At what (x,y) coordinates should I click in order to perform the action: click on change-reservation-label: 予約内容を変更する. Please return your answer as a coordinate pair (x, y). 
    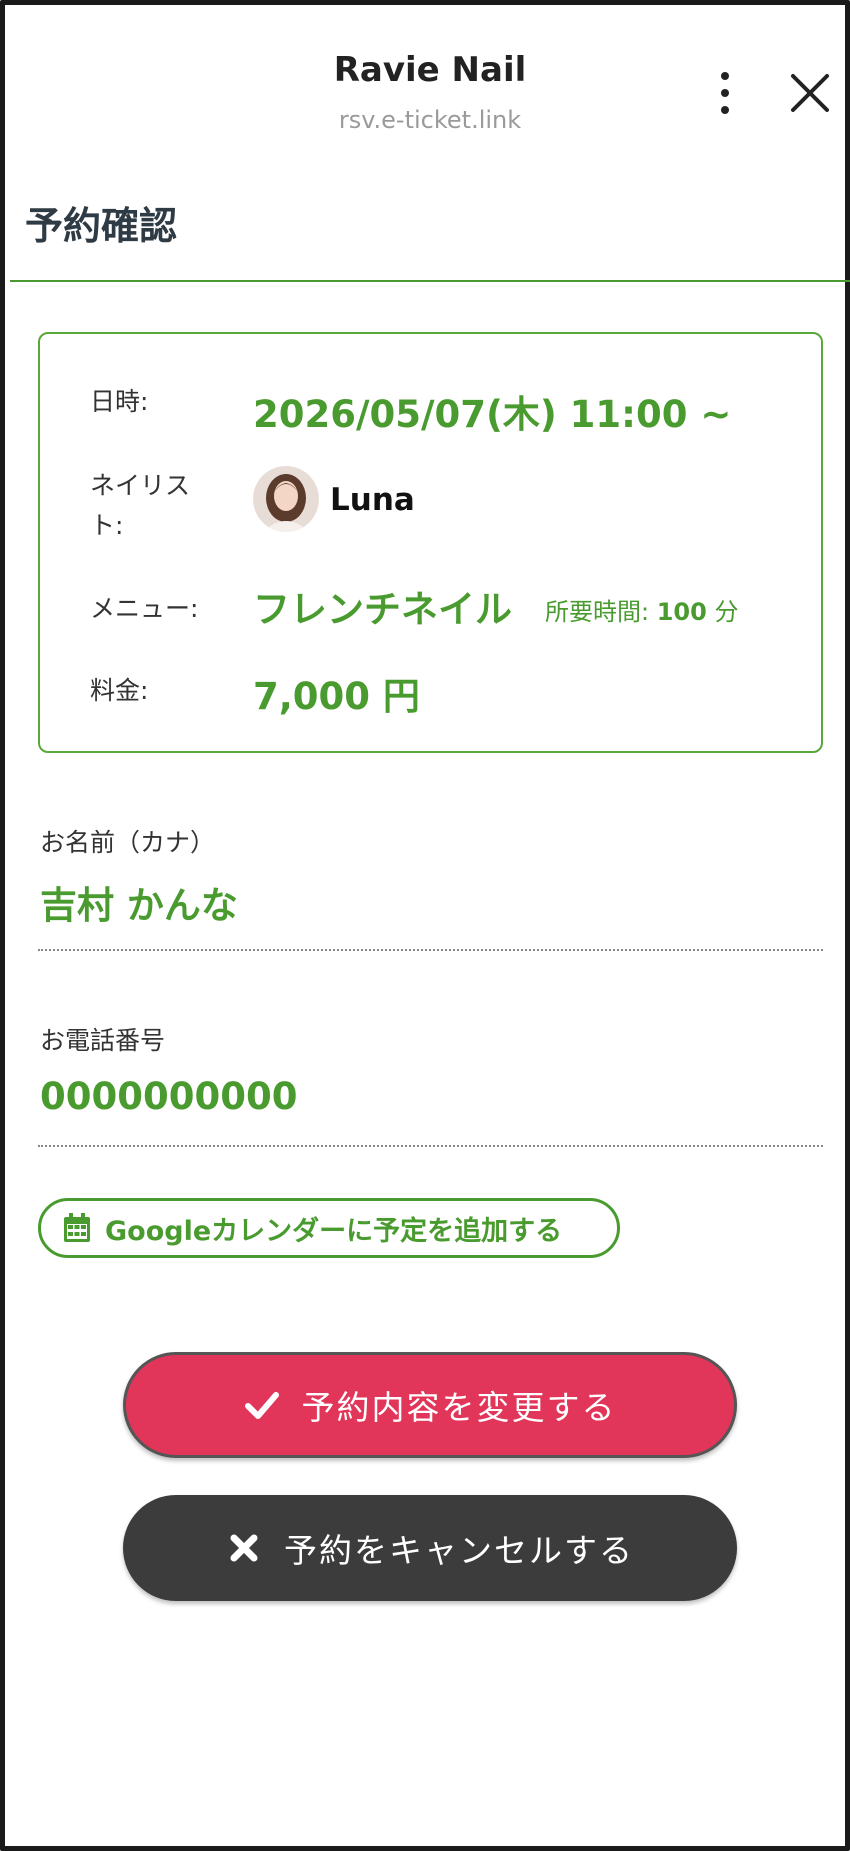
    Looking at the image, I should click on (459, 1407).